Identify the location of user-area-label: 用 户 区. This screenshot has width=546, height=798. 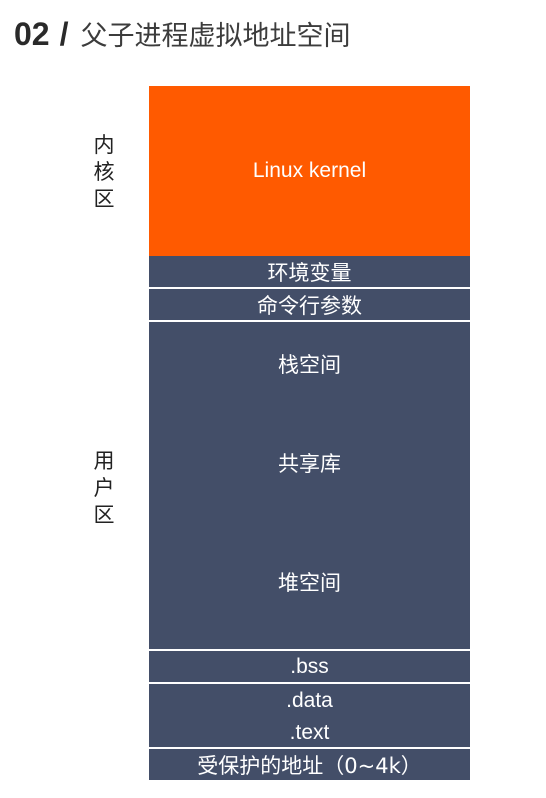
(104, 488).